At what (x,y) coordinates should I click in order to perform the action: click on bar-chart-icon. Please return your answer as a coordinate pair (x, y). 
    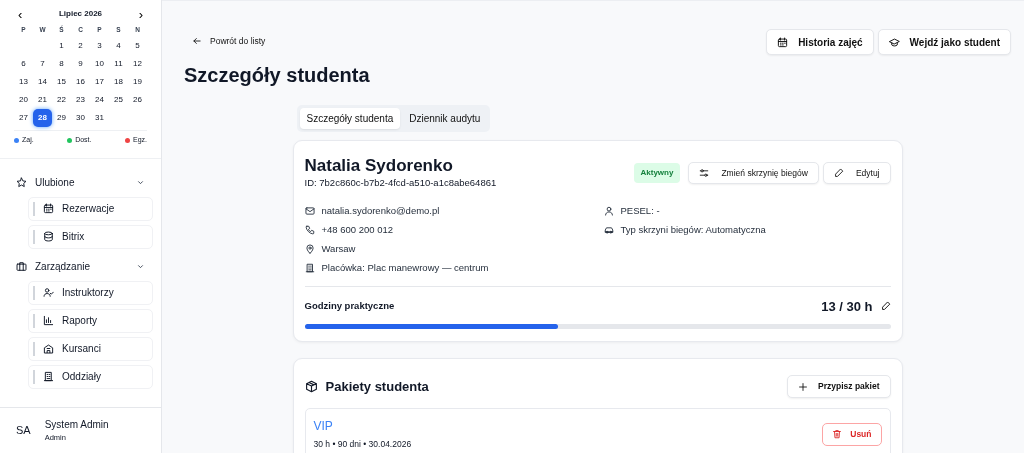
    Looking at the image, I should click on (48, 320).